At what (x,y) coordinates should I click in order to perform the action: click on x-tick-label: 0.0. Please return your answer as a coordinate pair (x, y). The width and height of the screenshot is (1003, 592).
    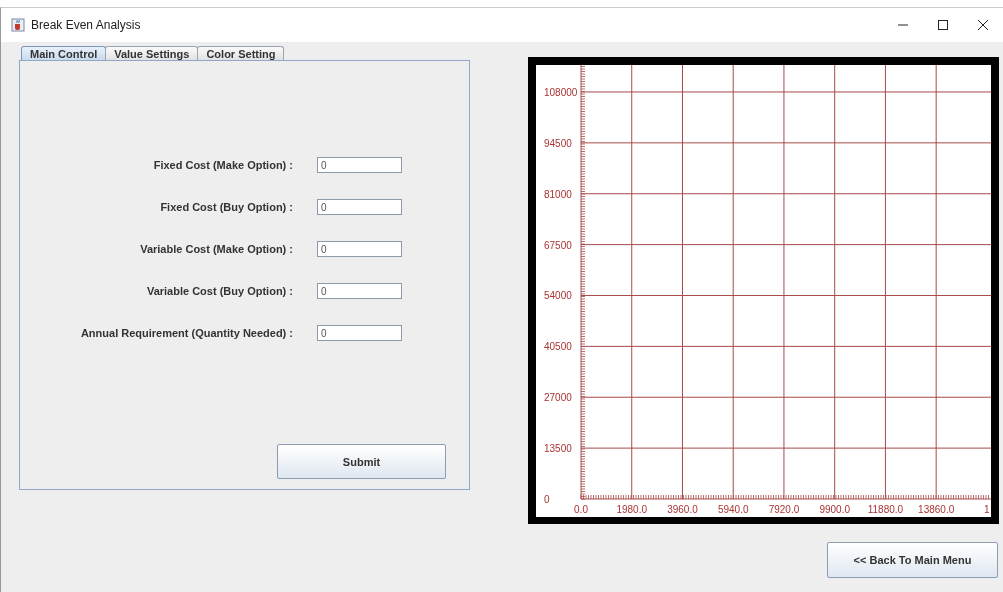
    Looking at the image, I should click on (581, 509).